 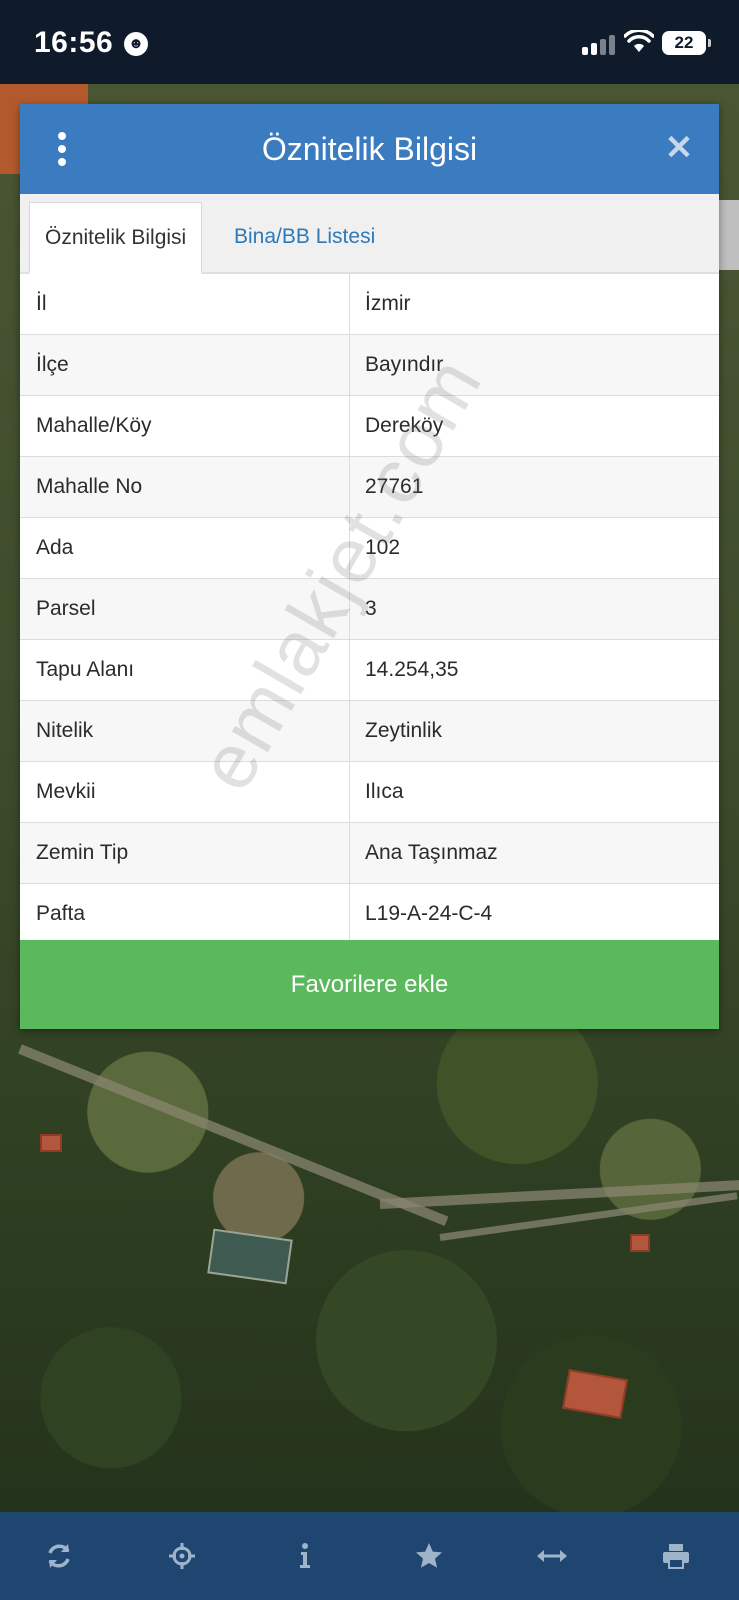 I want to click on table-row: Pafta L19-A-24-C-4, so click(x=369, y=914).